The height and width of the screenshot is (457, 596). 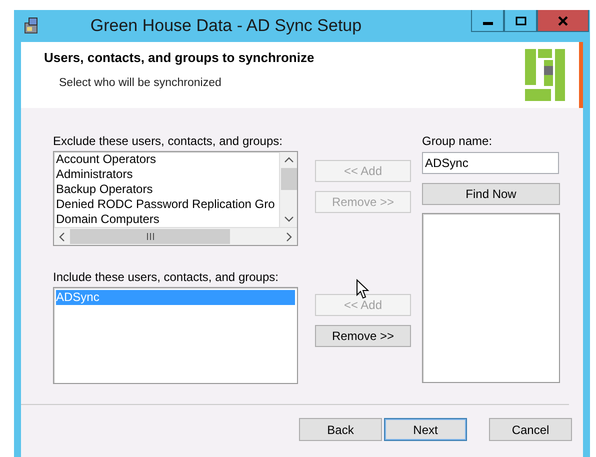 What do you see at coordinates (226, 26) in the screenshot?
I see `window-title: Green House Data - AD Sync Setup` at bounding box center [226, 26].